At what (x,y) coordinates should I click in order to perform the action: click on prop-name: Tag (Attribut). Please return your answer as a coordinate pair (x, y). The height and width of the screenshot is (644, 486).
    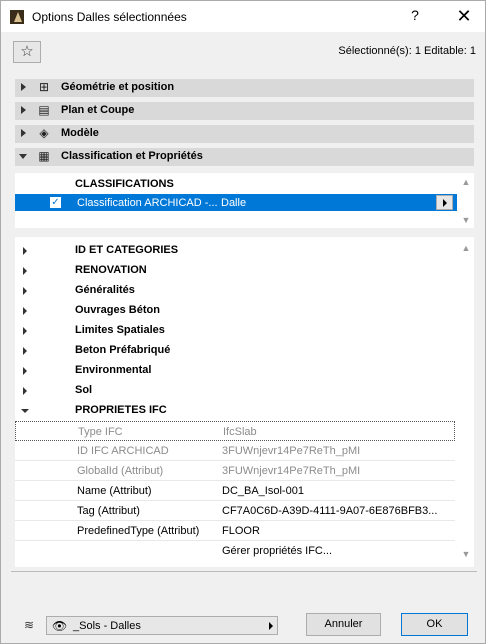
    Looking at the image, I should click on (108, 511).